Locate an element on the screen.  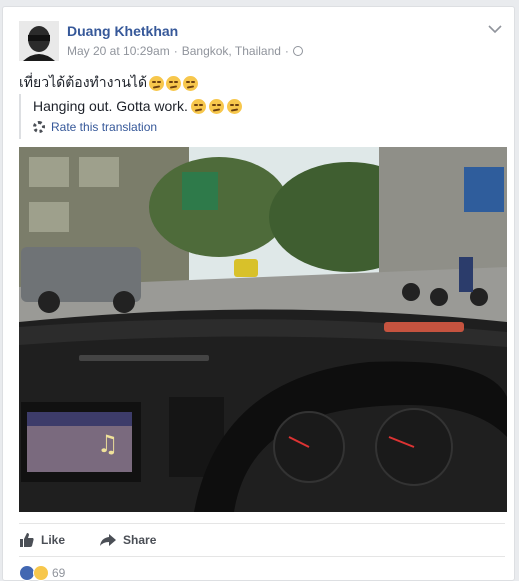
author-name: Duang Khetkhan is located at coordinates (122, 31).